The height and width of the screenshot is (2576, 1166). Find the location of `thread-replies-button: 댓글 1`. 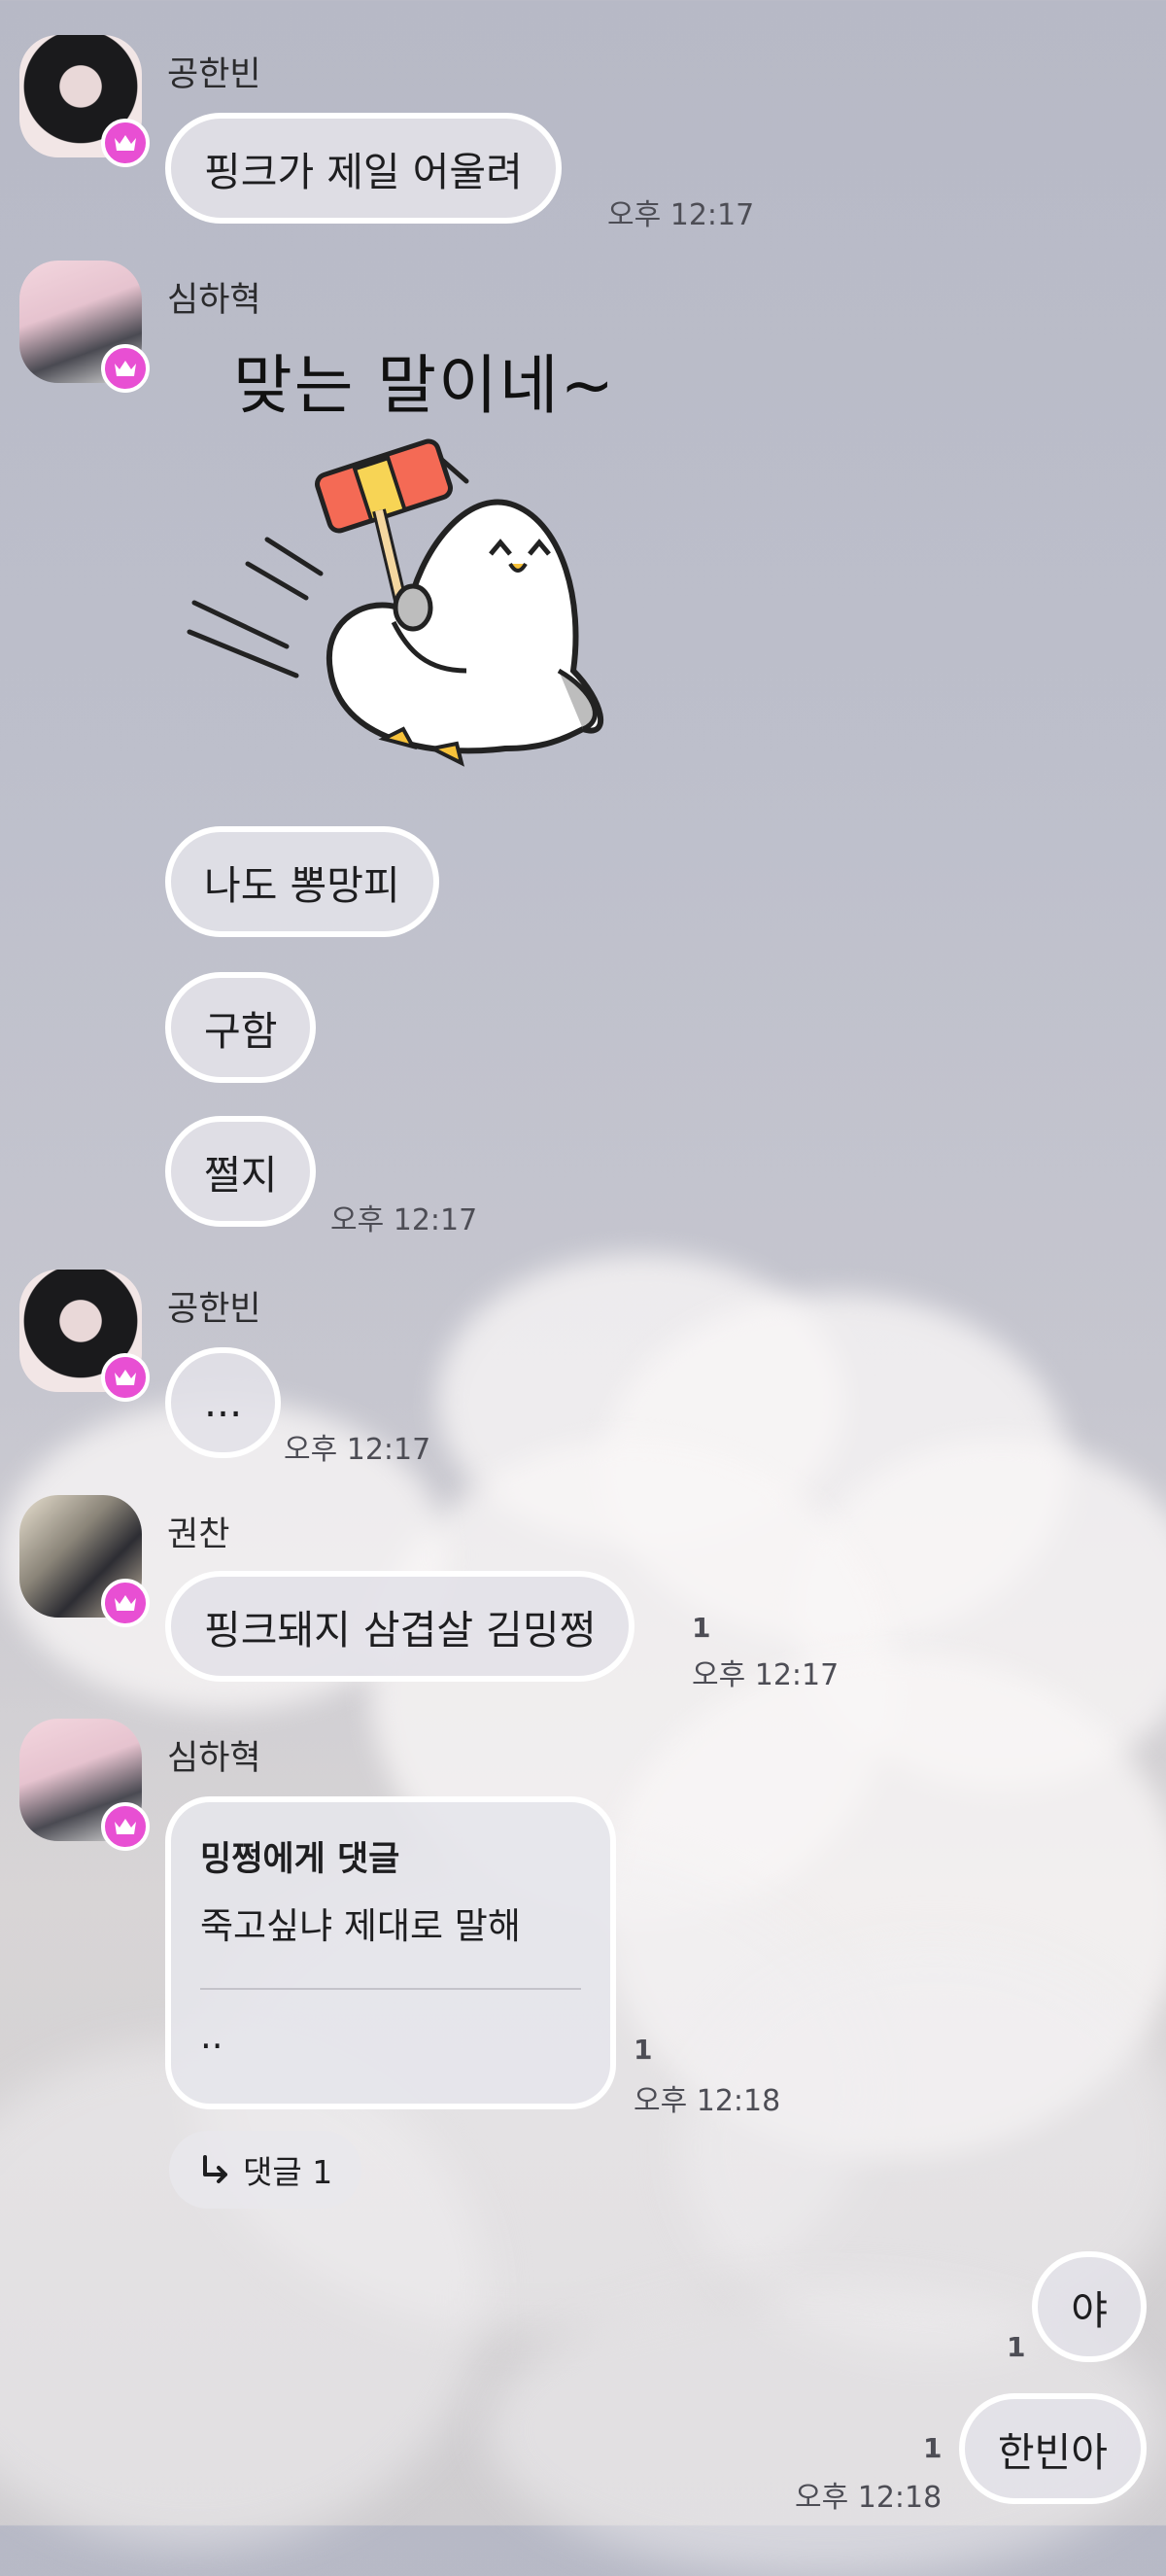

thread-replies-button: 댓글 1 is located at coordinates (265, 2170).